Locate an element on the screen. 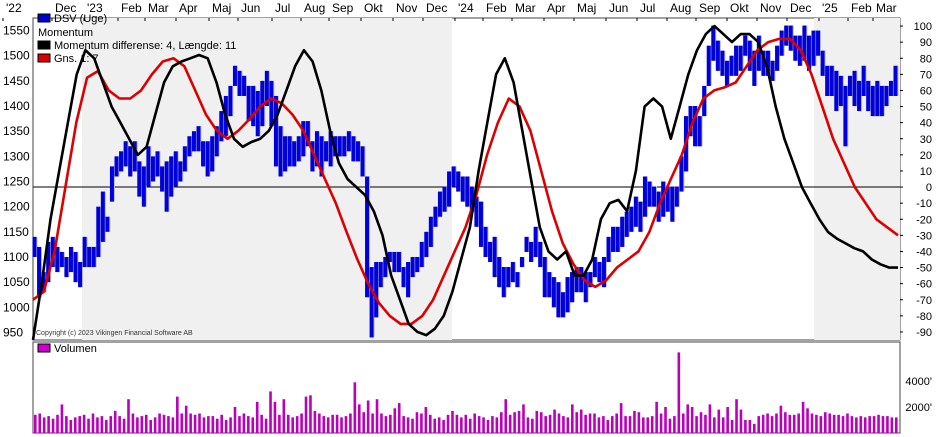  legend-label: DSV (Uge) is located at coordinates (80, 19).